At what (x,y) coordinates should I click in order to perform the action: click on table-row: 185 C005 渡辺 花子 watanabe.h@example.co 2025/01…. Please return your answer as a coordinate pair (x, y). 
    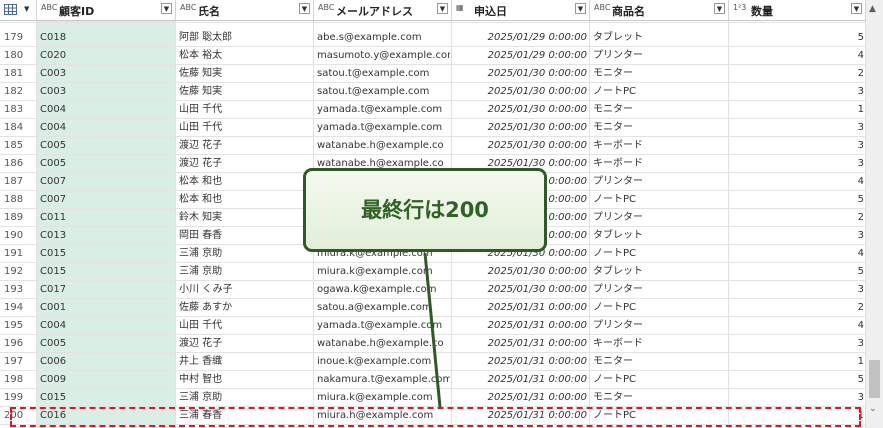
    Looking at the image, I should click on (433, 146).